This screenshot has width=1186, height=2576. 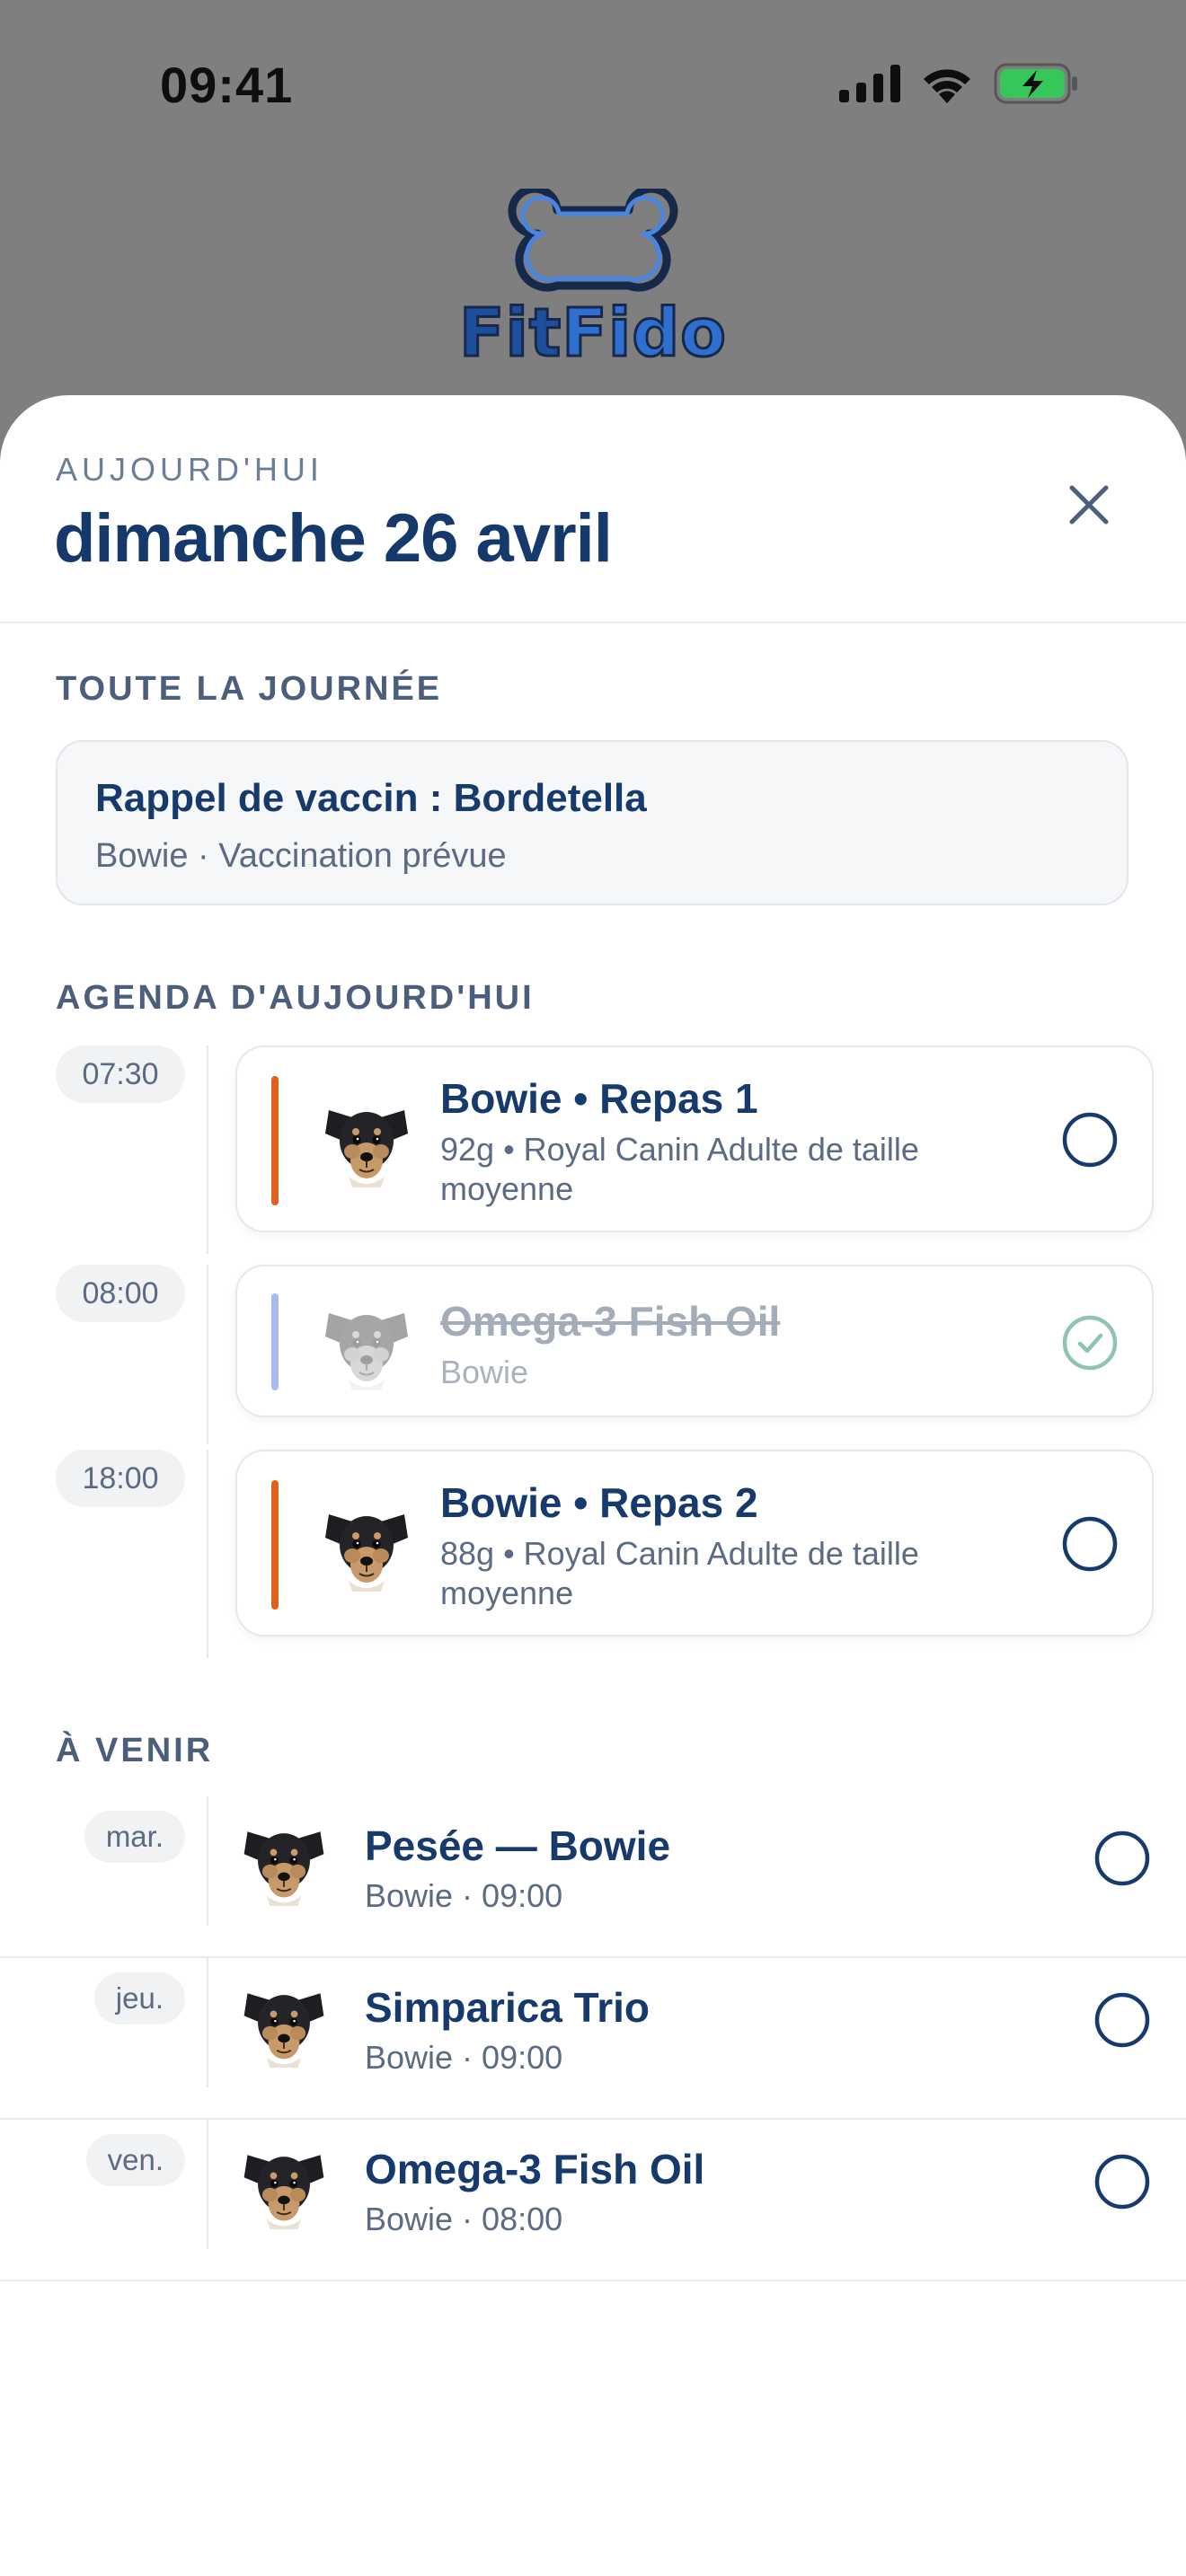 I want to click on agenda-card-title: Bowie • Repas 1, so click(x=599, y=1098).